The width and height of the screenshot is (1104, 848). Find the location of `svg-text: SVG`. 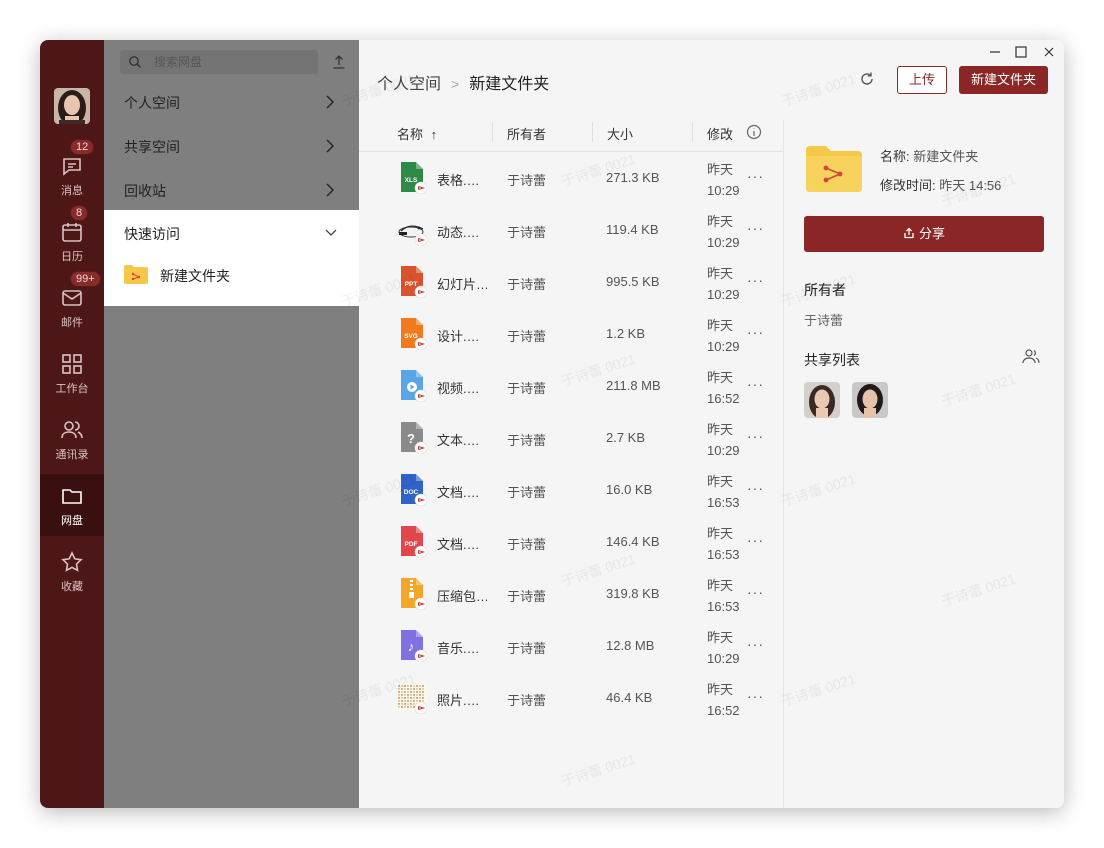

svg-text: SVG is located at coordinates (411, 336).